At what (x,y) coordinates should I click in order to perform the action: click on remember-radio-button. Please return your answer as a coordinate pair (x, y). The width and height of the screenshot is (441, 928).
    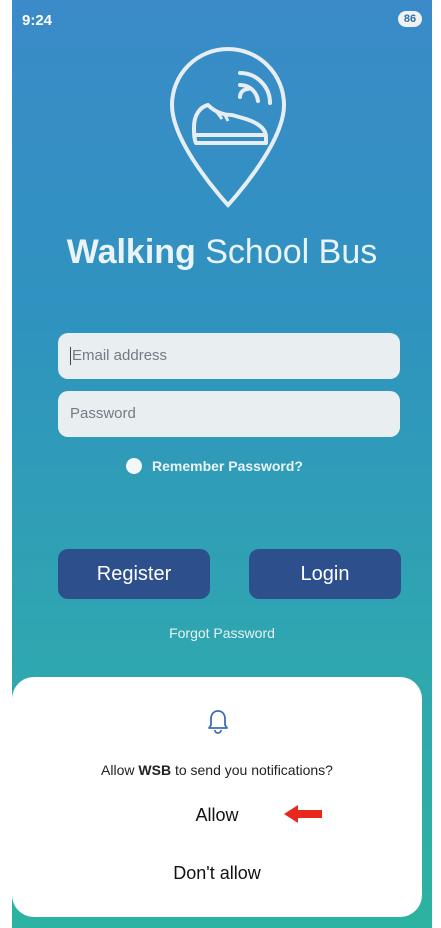
    Looking at the image, I should click on (134, 466).